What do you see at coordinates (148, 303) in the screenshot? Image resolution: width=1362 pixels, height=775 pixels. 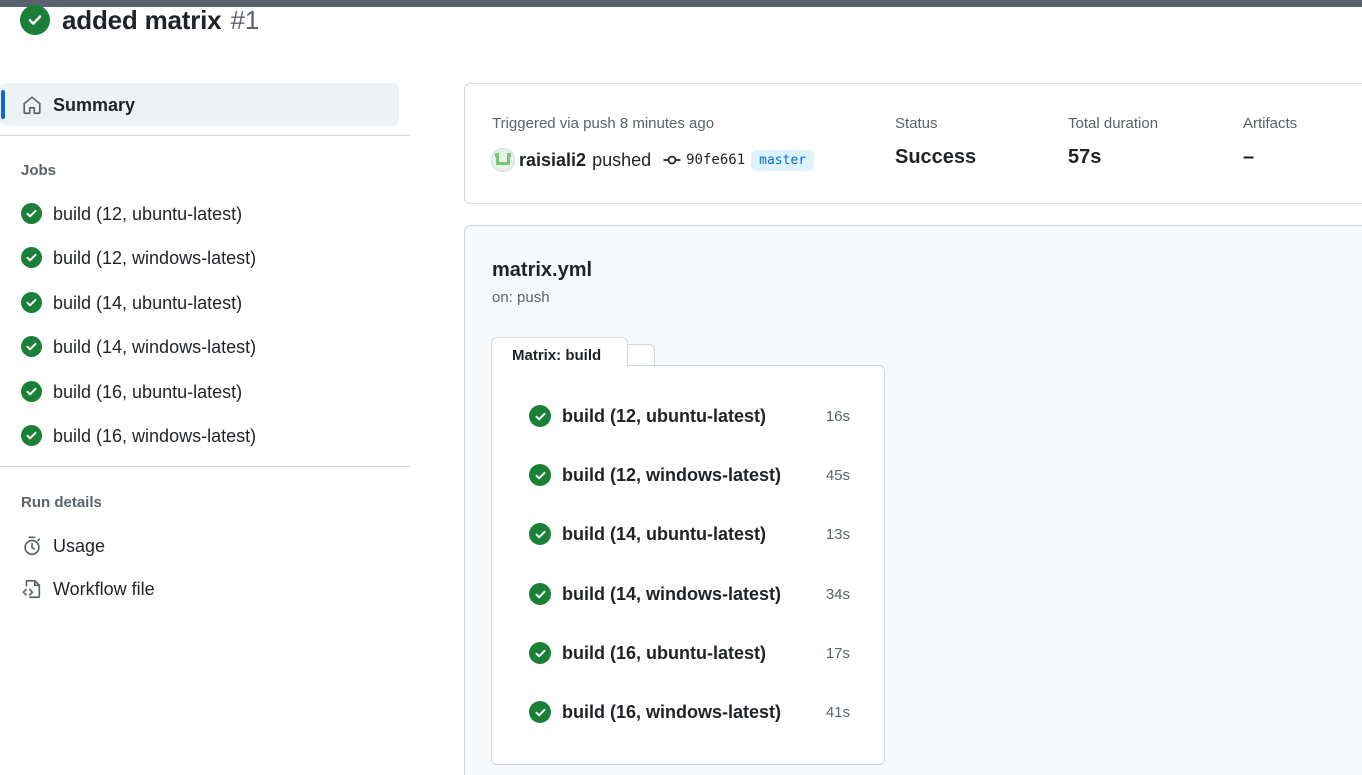 I see `job-label: build (14, ubuntu-latest)` at bounding box center [148, 303].